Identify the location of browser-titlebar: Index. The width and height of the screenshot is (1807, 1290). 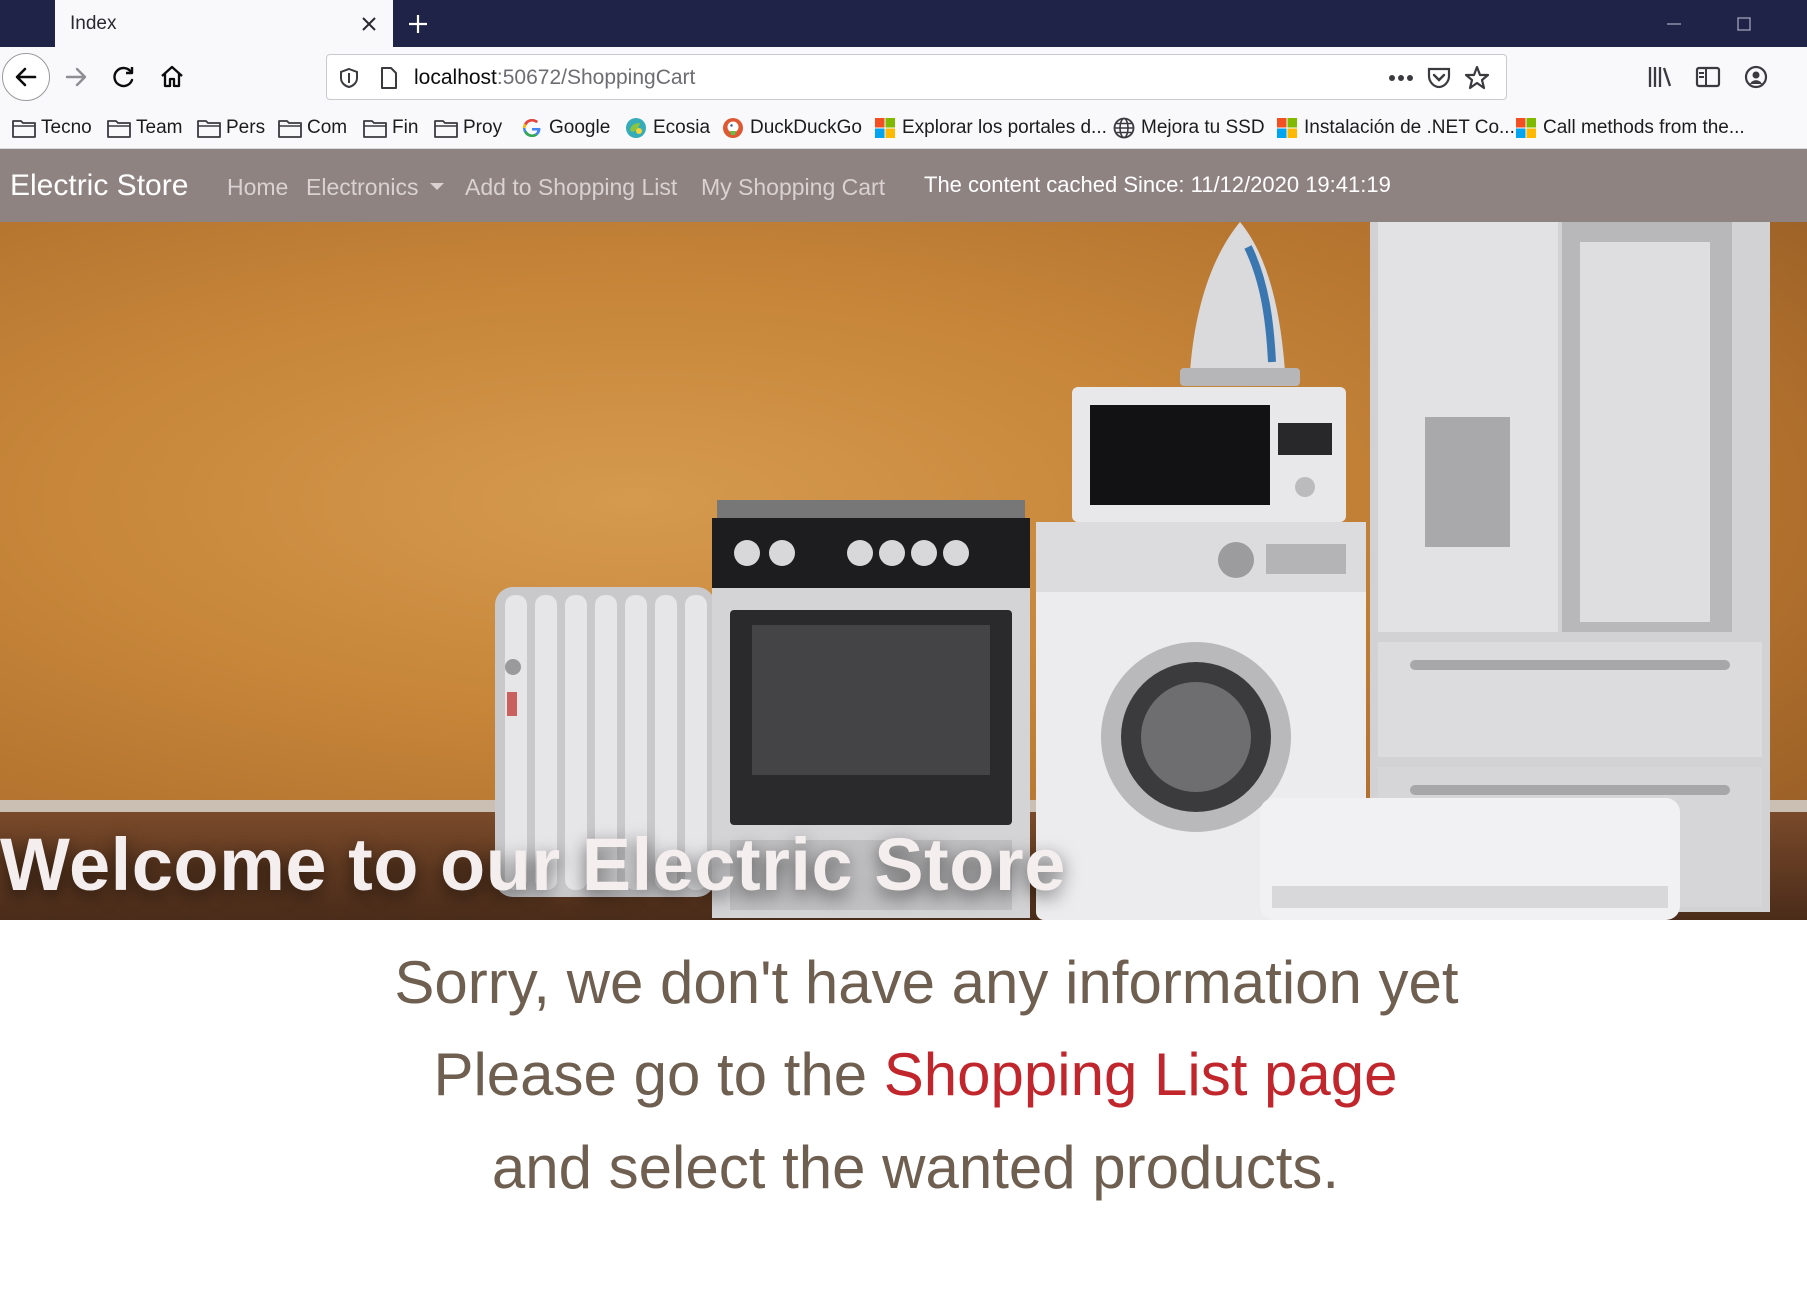
(903, 23).